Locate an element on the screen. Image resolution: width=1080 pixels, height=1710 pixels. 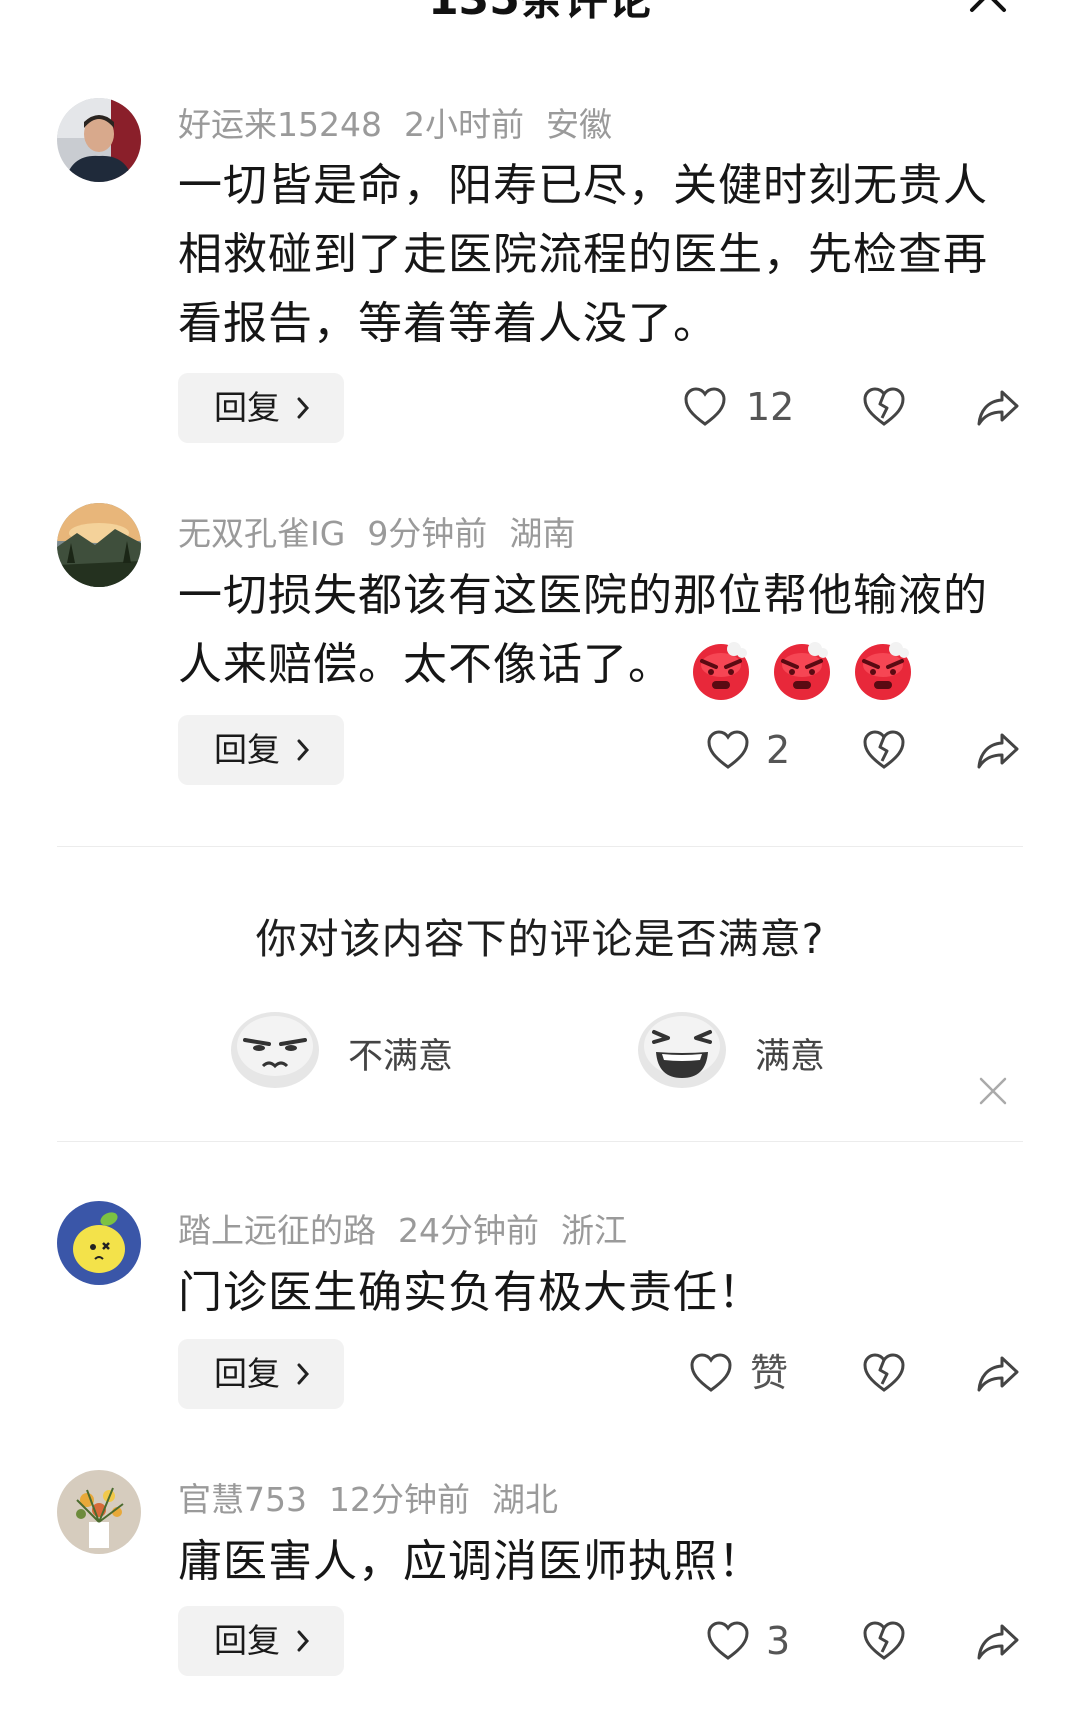
like-count: 3 is located at coordinates (778, 1641).